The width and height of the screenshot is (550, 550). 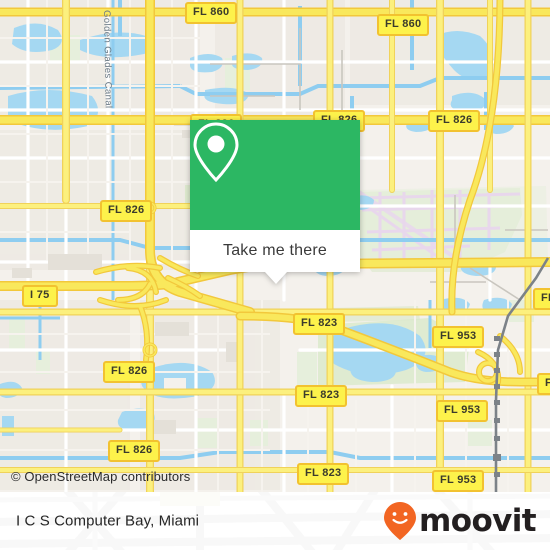 What do you see at coordinates (403, 25) in the screenshot?
I see `road-shield-fl-860-east: FL 860` at bounding box center [403, 25].